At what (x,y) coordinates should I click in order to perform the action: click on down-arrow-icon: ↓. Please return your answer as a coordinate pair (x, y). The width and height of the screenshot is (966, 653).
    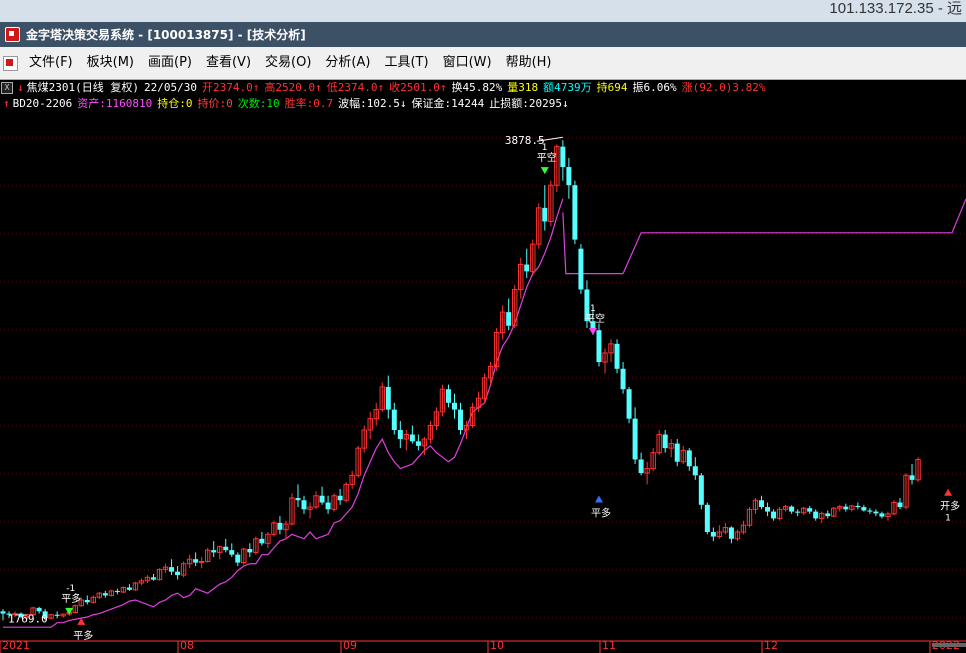
    Looking at the image, I should click on (20, 87).